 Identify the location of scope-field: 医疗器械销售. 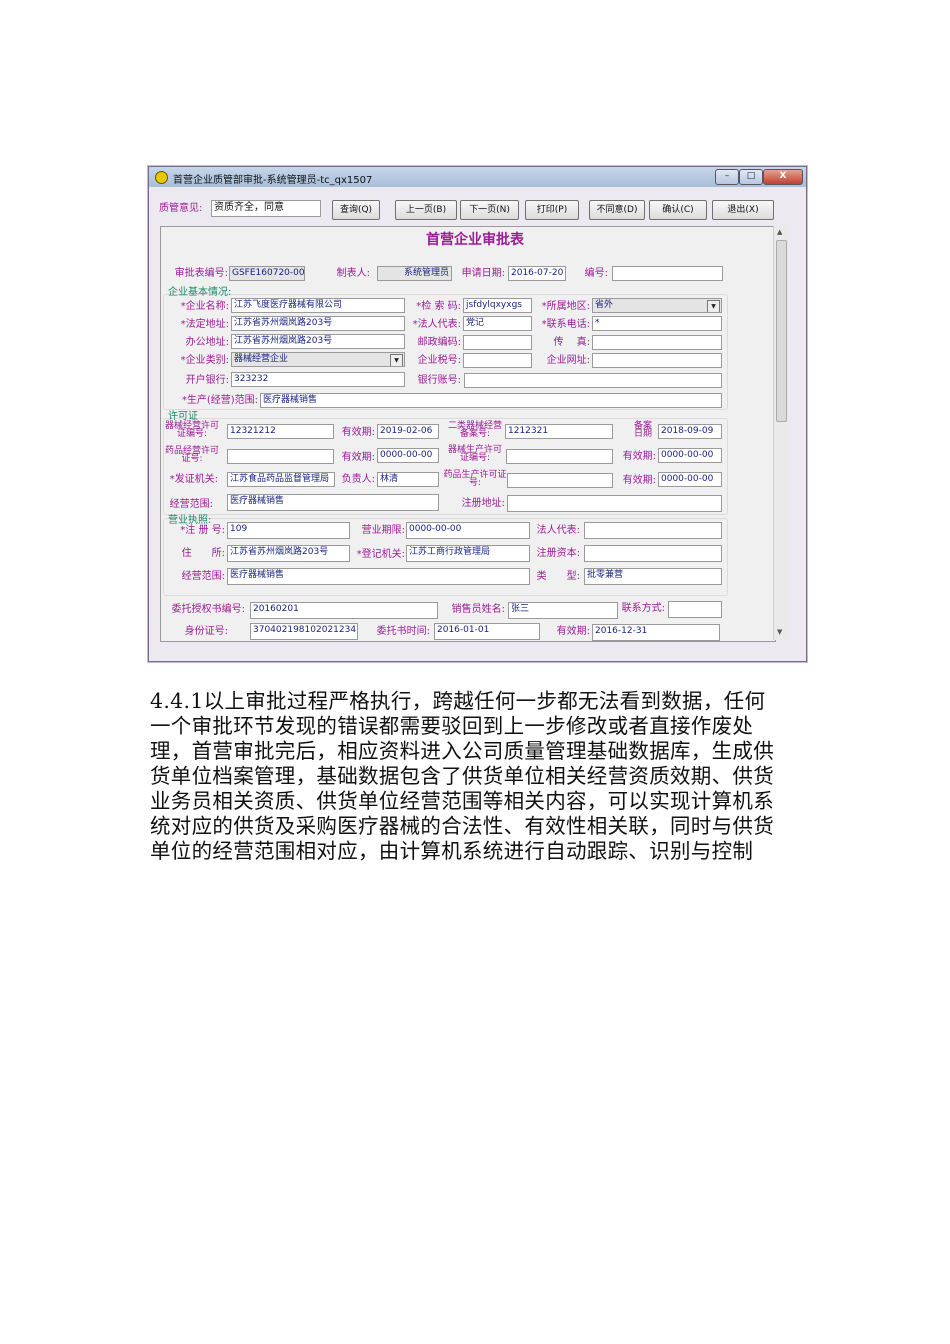
(491, 400).